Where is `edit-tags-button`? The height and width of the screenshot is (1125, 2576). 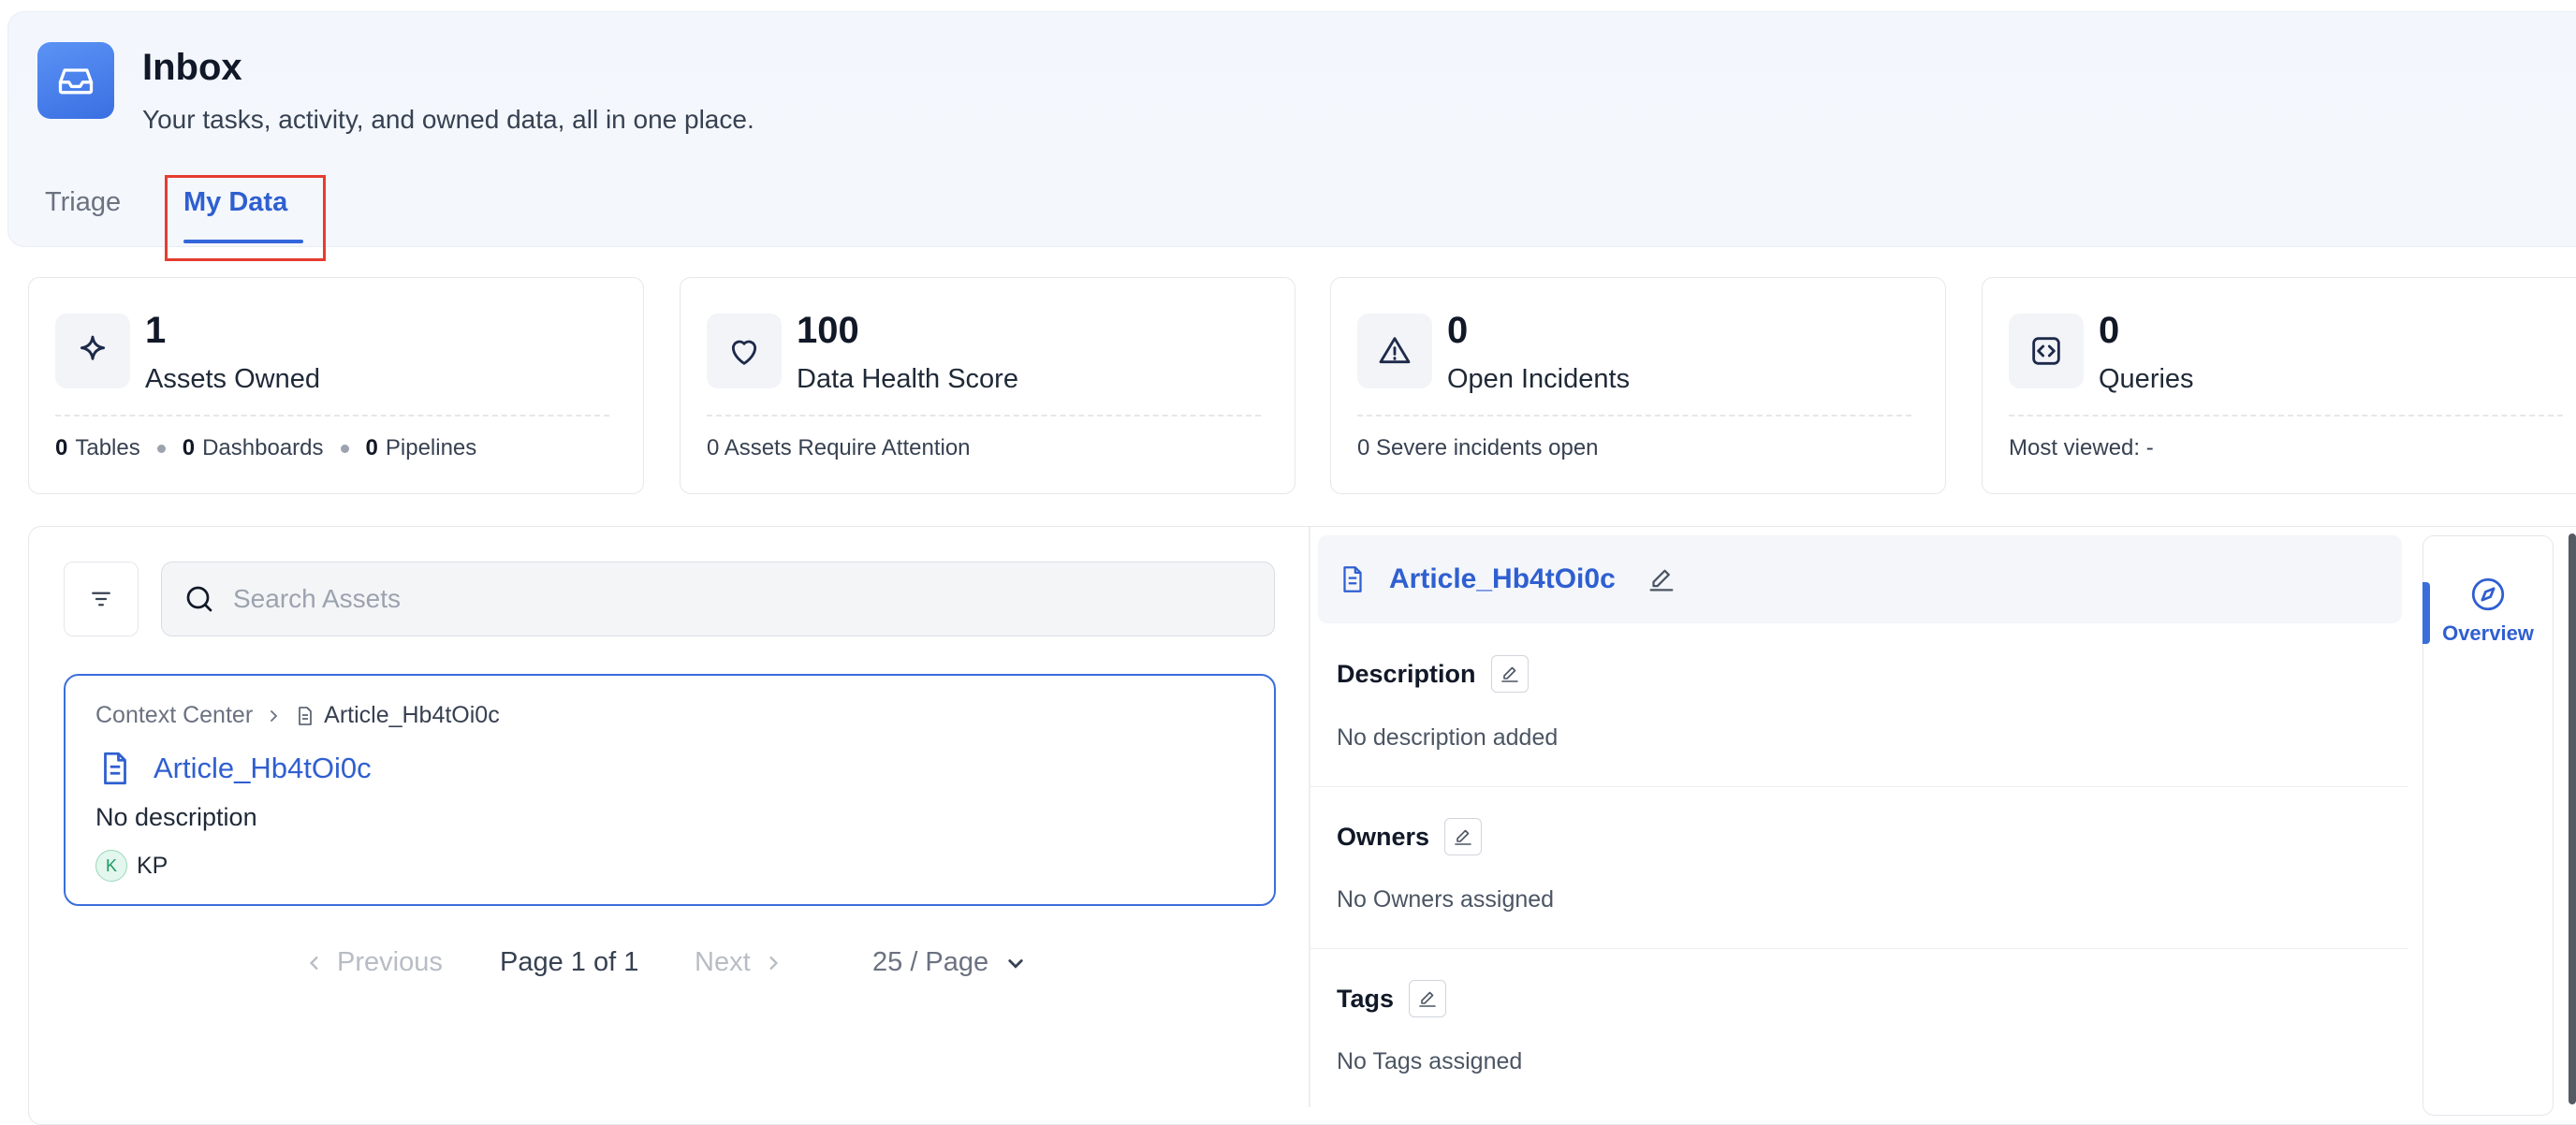 edit-tags-button is located at coordinates (1428, 999).